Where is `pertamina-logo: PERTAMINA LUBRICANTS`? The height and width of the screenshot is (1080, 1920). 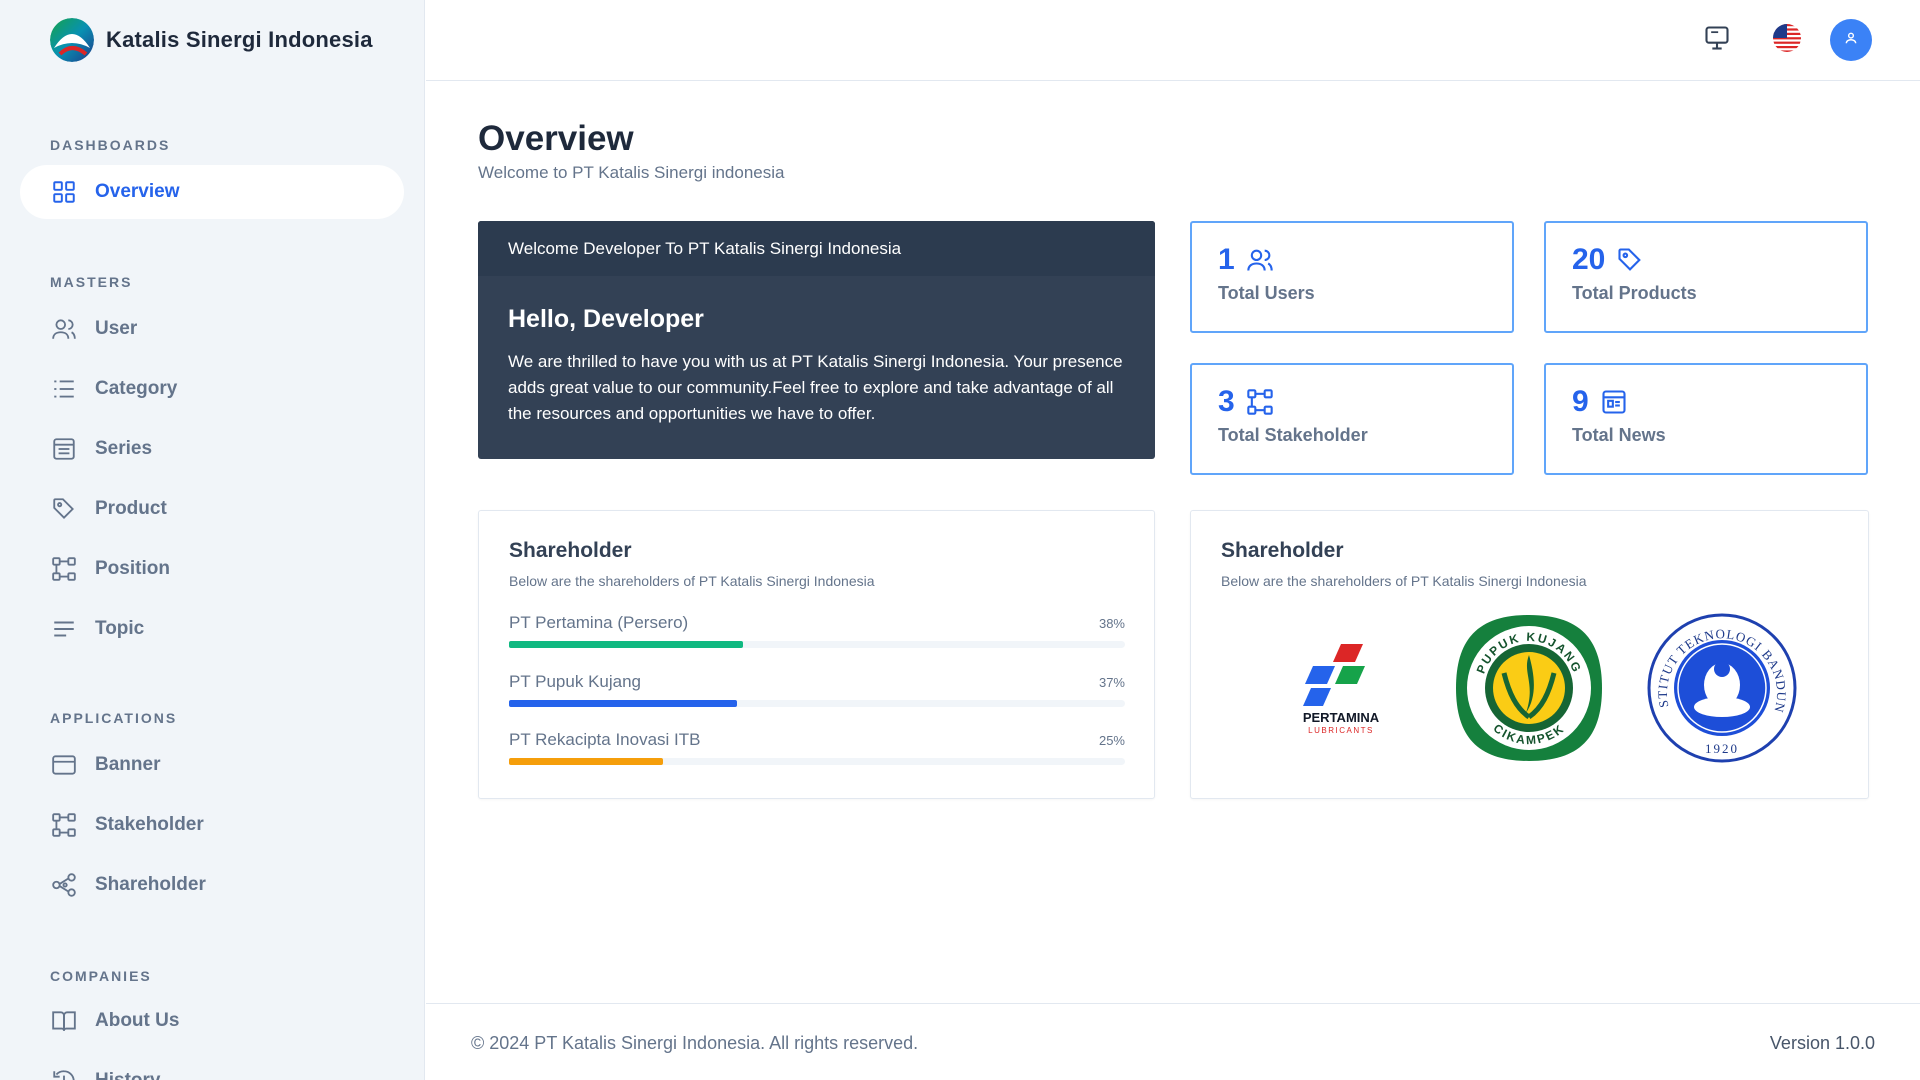 pertamina-logo: PERTAMINA LUBRICANTS is located at coordinates (1341, 686).